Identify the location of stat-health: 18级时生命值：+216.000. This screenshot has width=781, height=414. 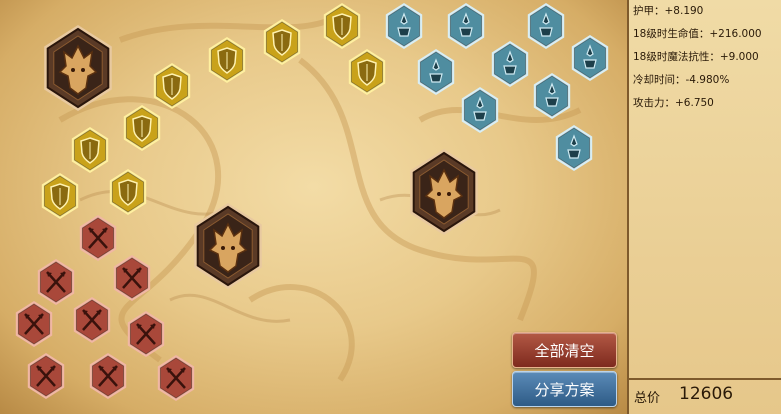
(697, 34).